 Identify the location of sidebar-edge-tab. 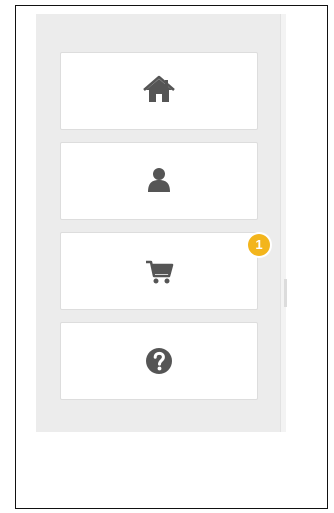
(285, 293).